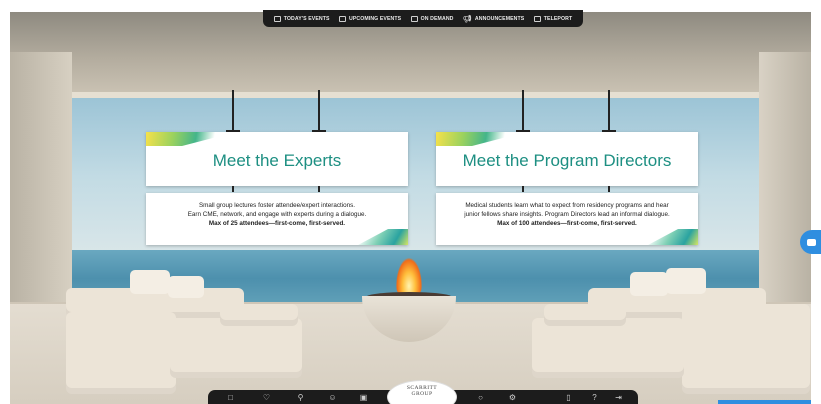 This screenshot has height=404, width=821. I want to click on page-frame-left, so click(5, 202).